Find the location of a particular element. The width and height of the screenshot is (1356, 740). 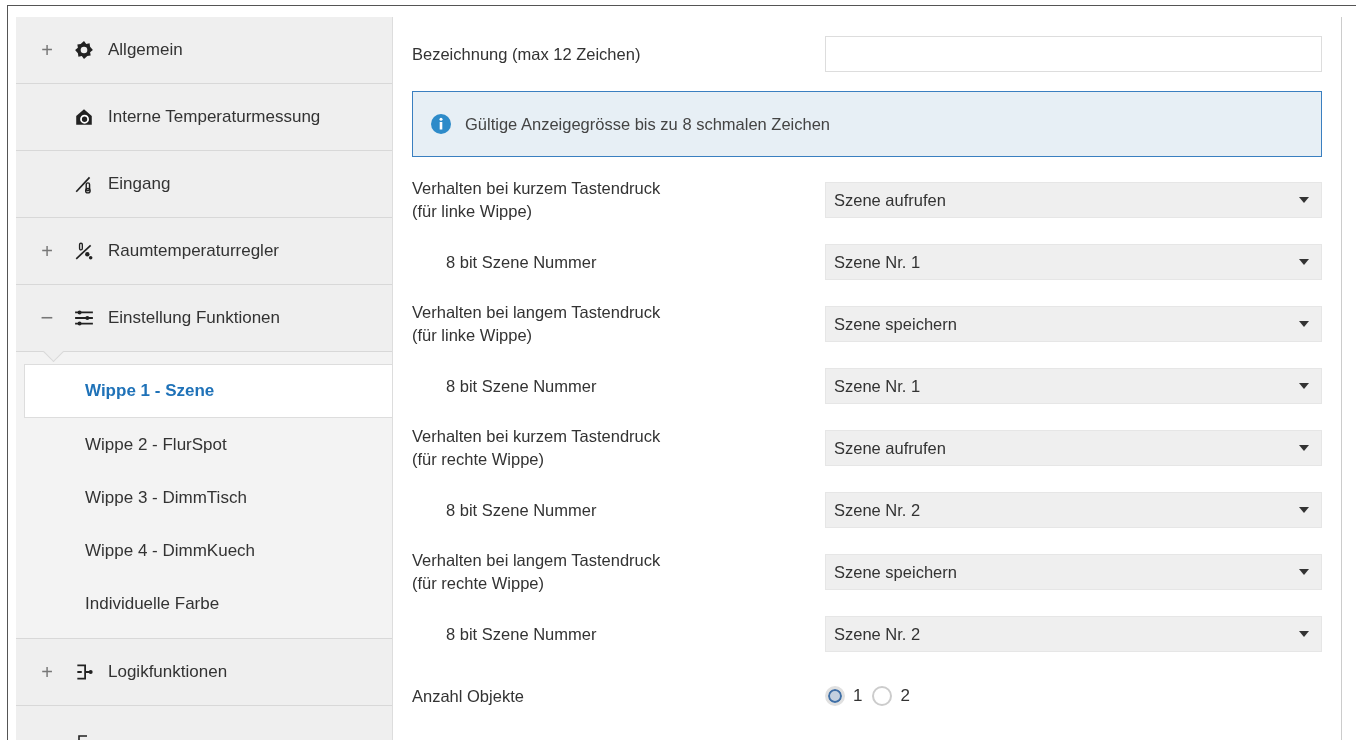

info-text: Gültige Anzeigegrösse bis zu 8 schmalen Zeichen is located at coordinates (648, 124).